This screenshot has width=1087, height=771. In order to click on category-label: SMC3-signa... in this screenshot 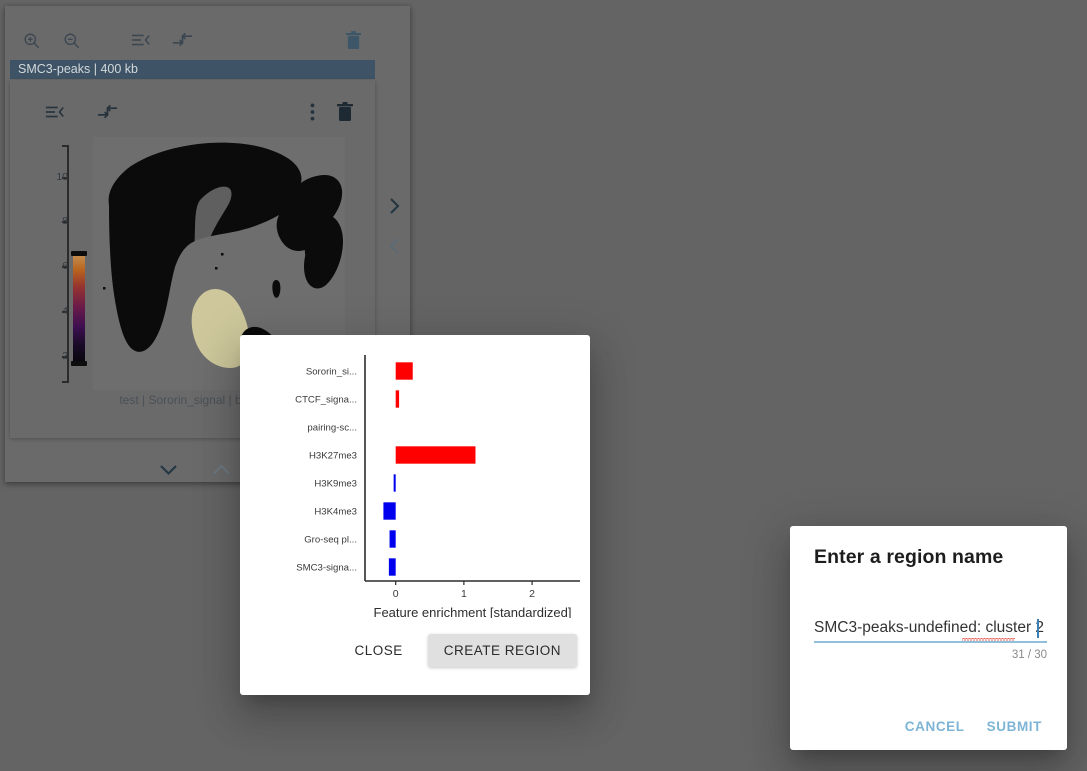, I will do `click(326, 568)`.